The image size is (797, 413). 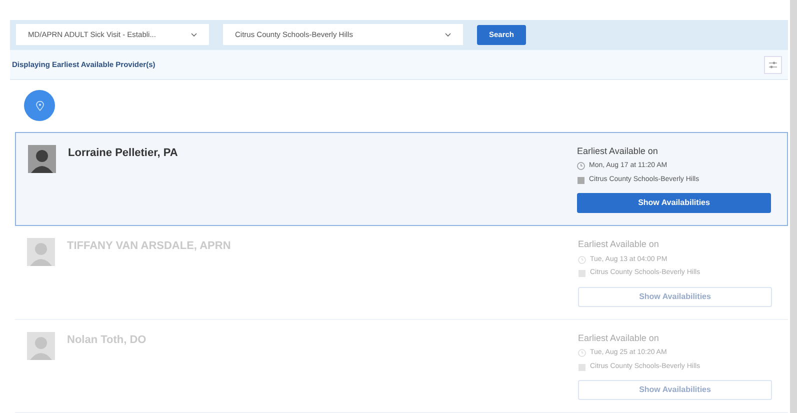 What do you see at coordinates (674, 203) in the screenshot?
I see `show-availabilities-button: Show Availabilities` at bounding box center [674, 203].